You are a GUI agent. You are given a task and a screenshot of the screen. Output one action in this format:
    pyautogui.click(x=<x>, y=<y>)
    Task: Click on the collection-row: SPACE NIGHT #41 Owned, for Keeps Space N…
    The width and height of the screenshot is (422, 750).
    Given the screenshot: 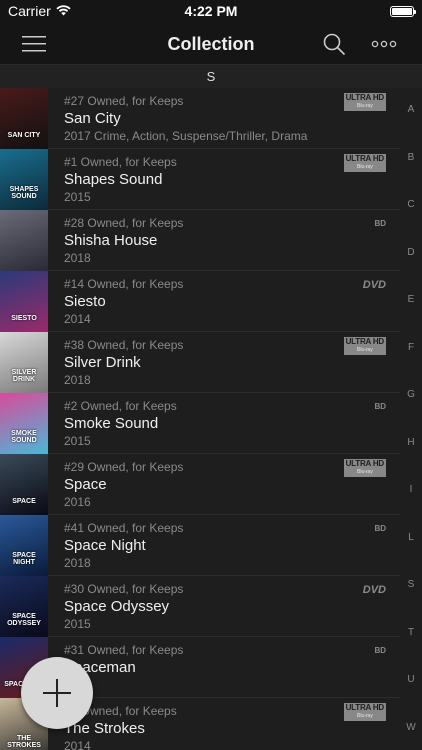 What is the action you would take?
    pyautogui.click(x=200, y=545)
    